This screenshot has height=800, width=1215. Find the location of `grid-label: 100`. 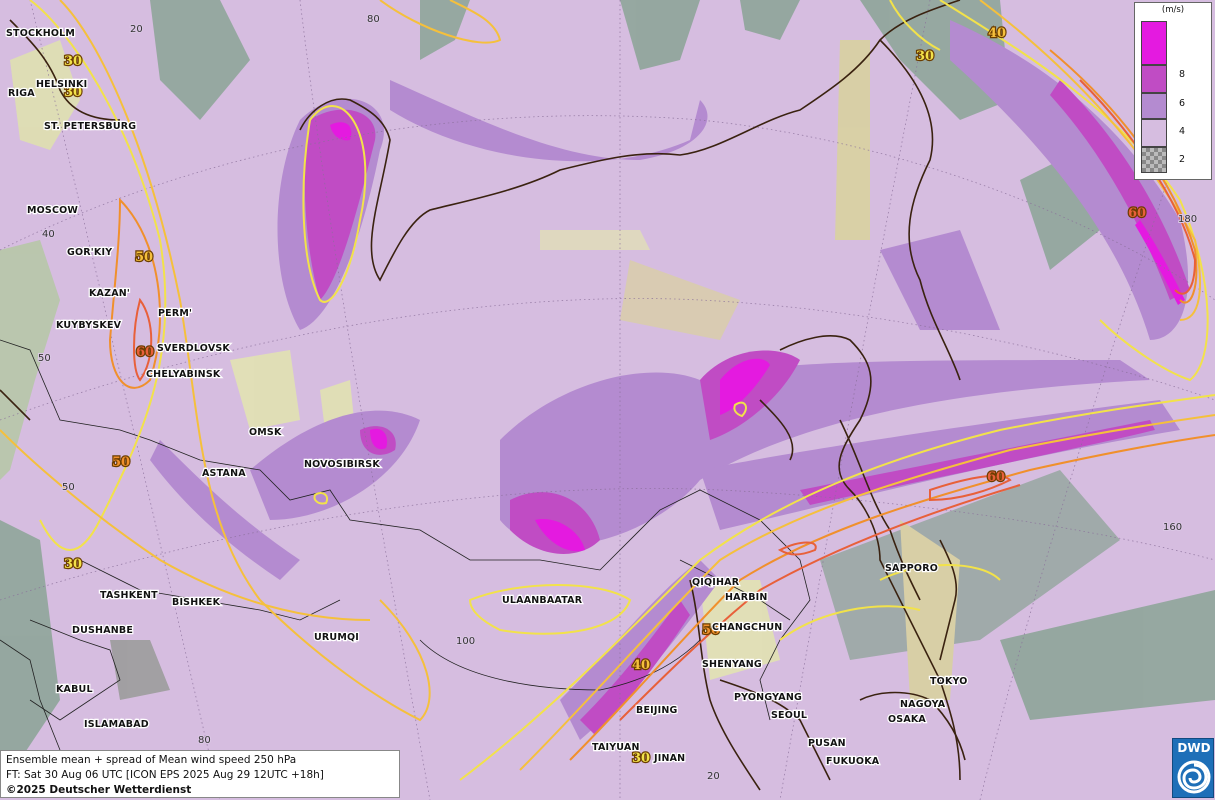

grid-label: 100 is located at coordinates (465, 641).